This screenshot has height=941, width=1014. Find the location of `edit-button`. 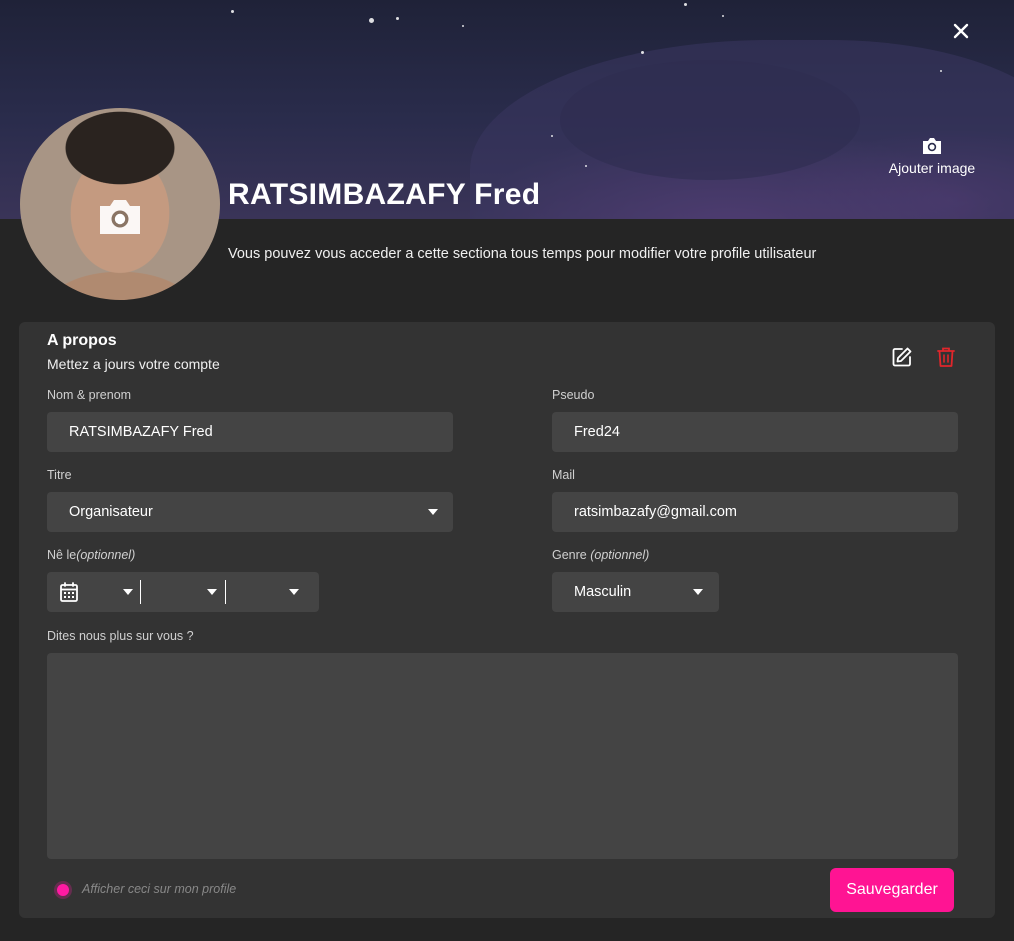

edit-button is located at coordinates (902, 357).